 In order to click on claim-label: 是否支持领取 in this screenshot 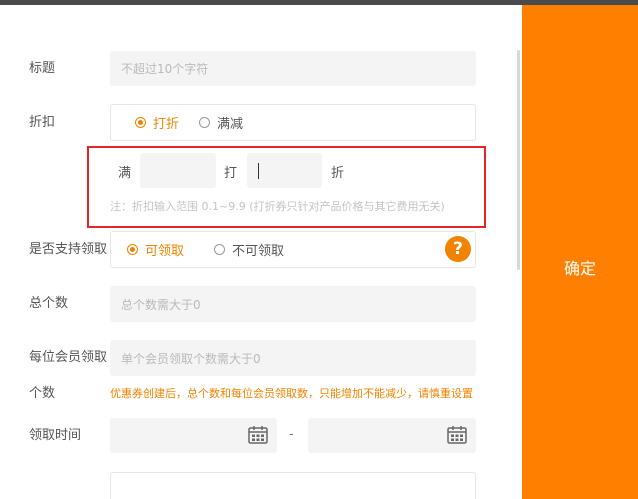, I will do `click(68, 249)`.